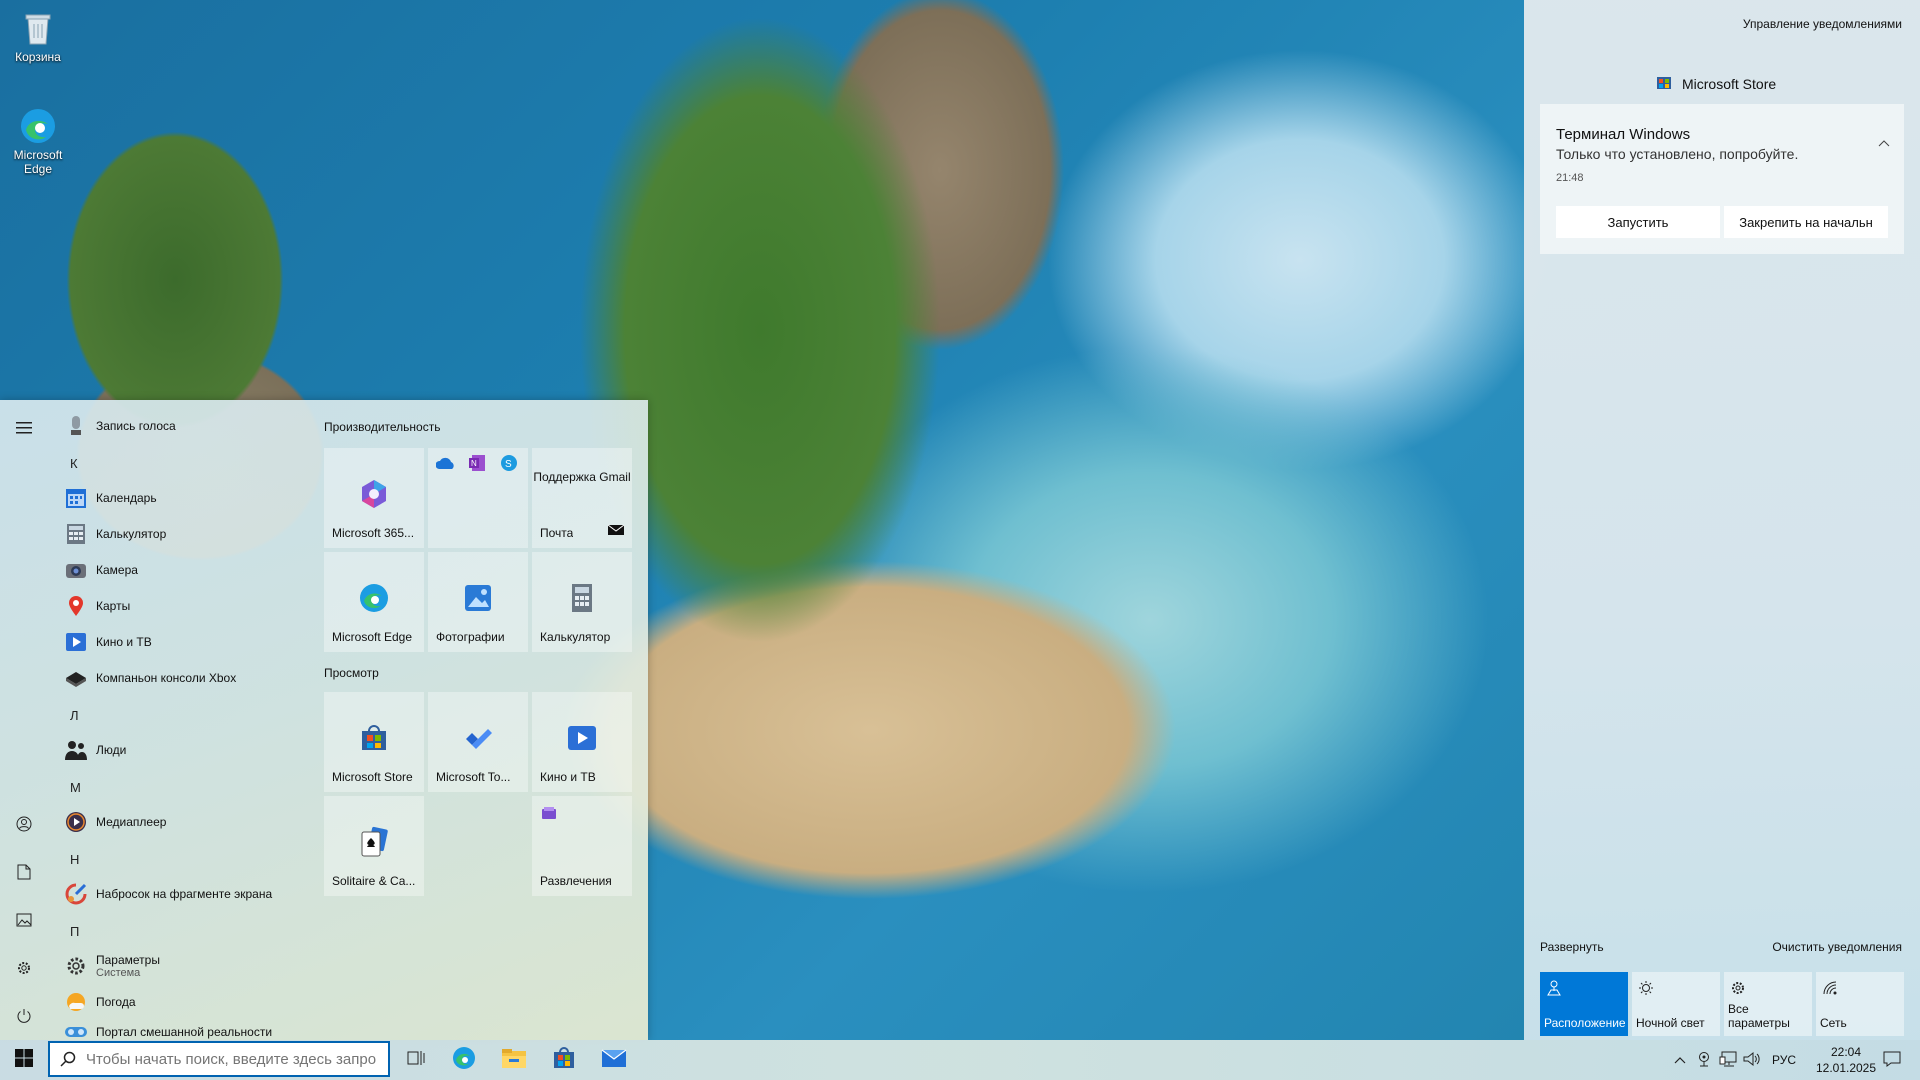 Image resolution: width=1920 pixels, height=1080 pixels. I want to click on taskbar-file-explorer, so click(514, 1060).